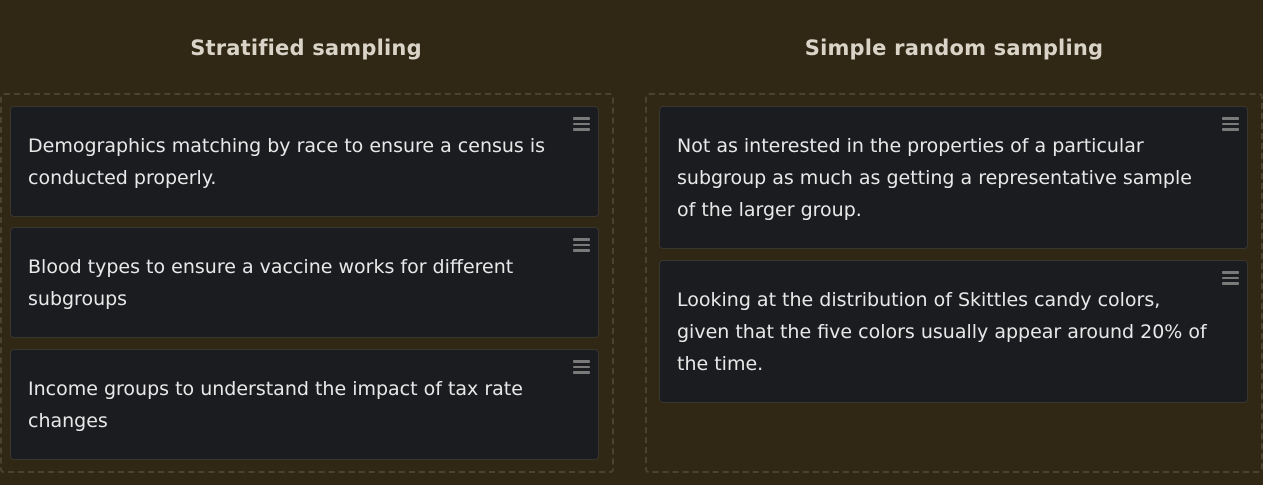 The image size is (1263, 485). What do you see at coordinates (954, 48) in the screenshot?
I see `column-title-simple-random: Simple random sampling` at bounding box center [954, 48].